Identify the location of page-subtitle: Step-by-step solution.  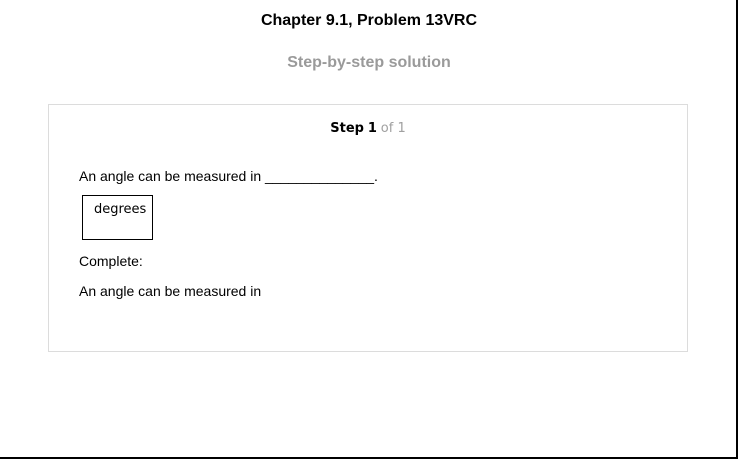
(369, 62).